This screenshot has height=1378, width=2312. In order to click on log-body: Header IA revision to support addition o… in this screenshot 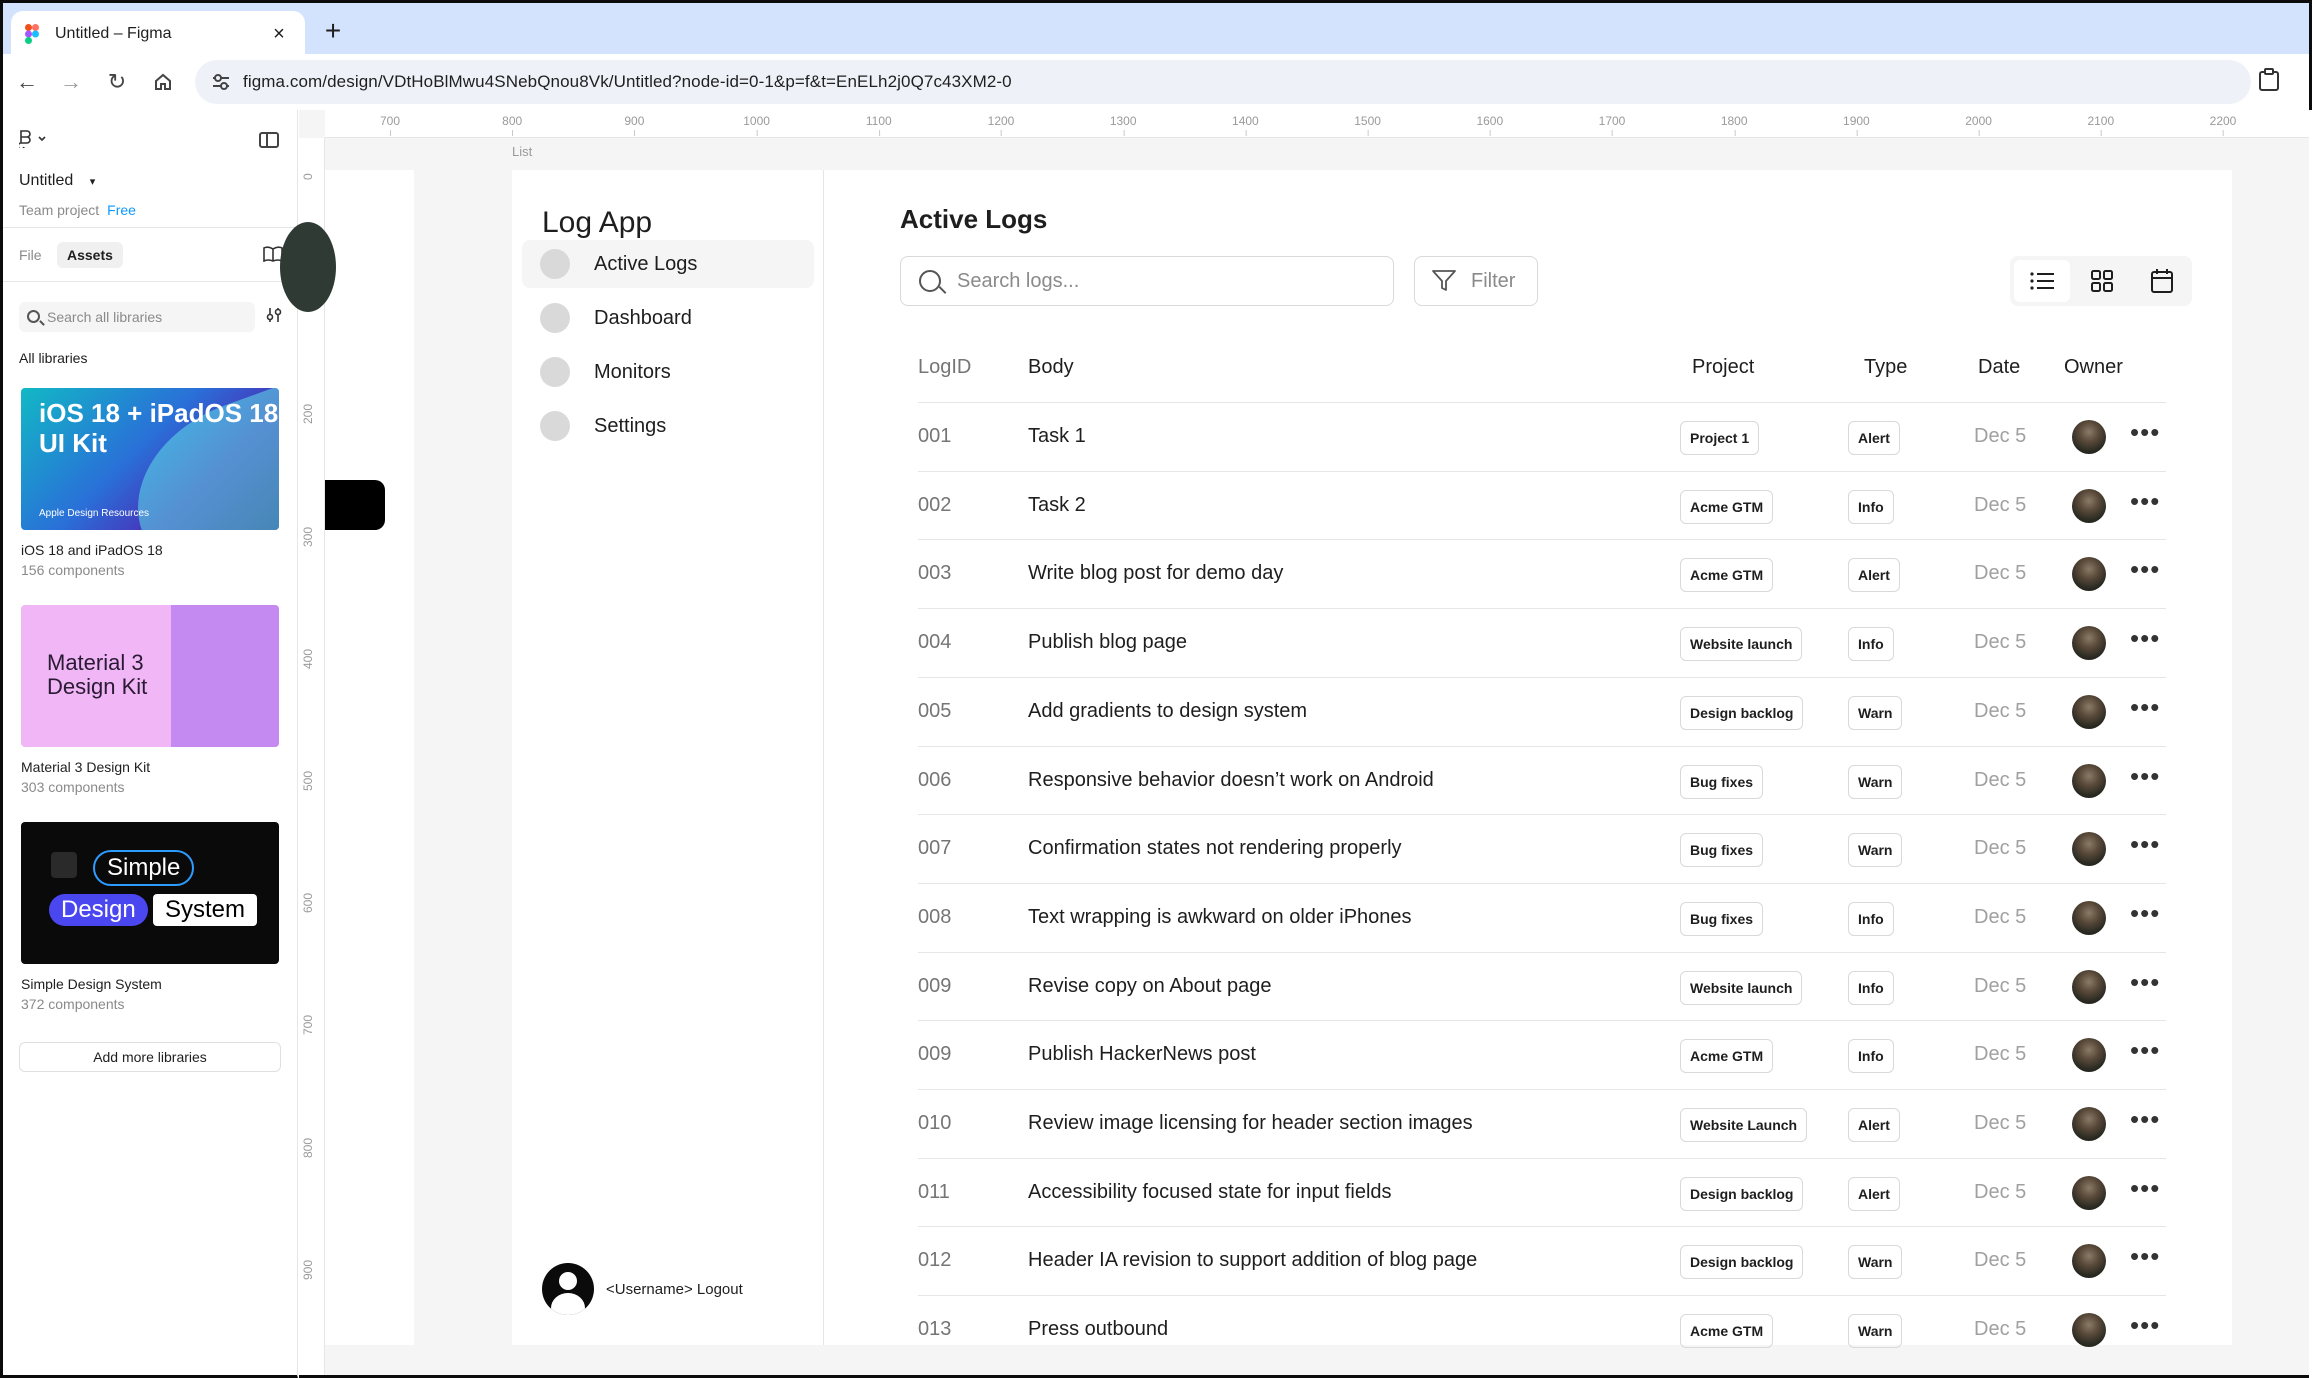, I will do `click(1252, 1260)`.